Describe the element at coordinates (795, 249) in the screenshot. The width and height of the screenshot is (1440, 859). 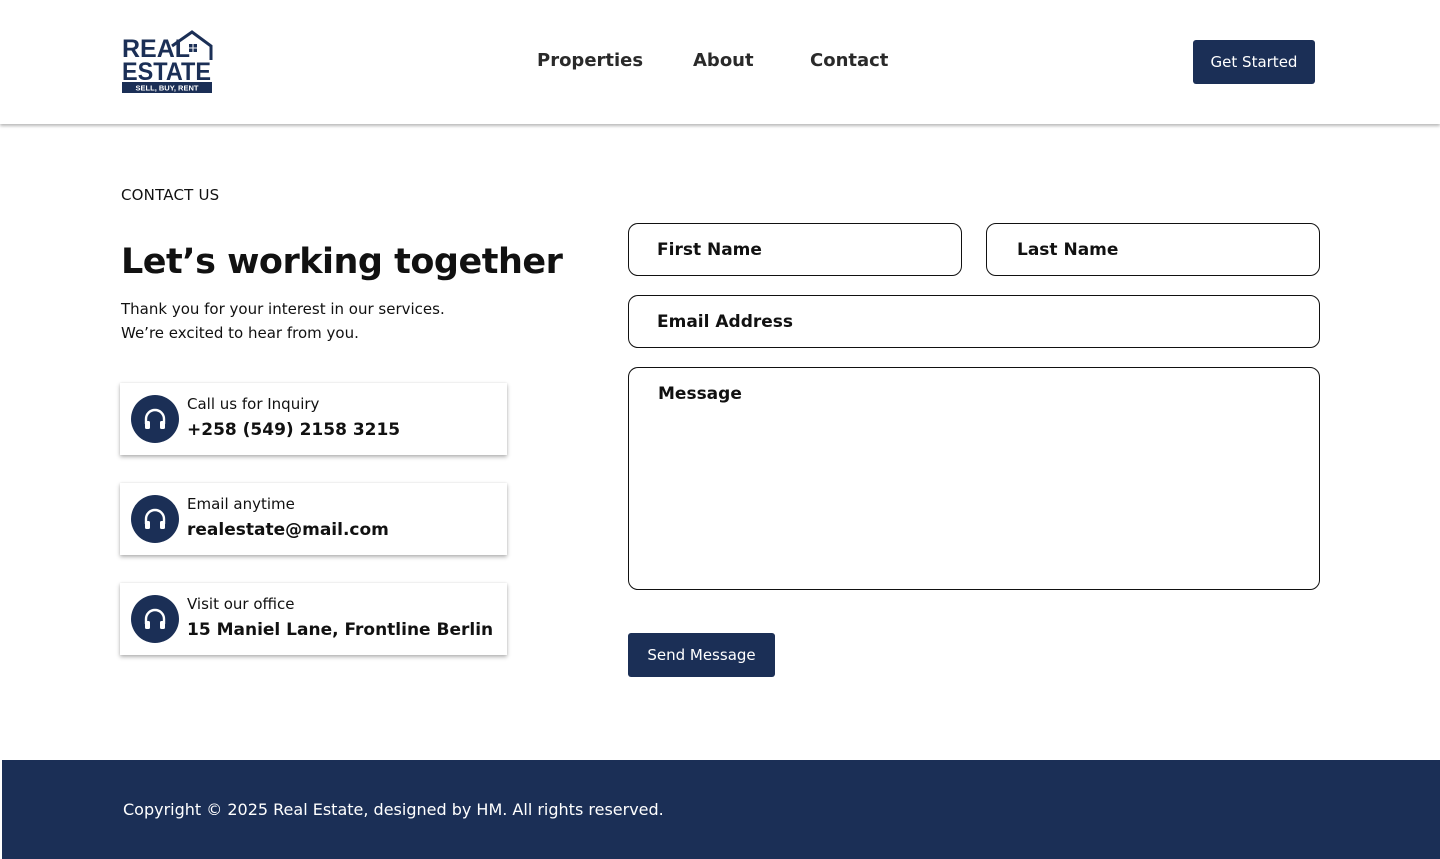
I see `first-name-field` at that location.